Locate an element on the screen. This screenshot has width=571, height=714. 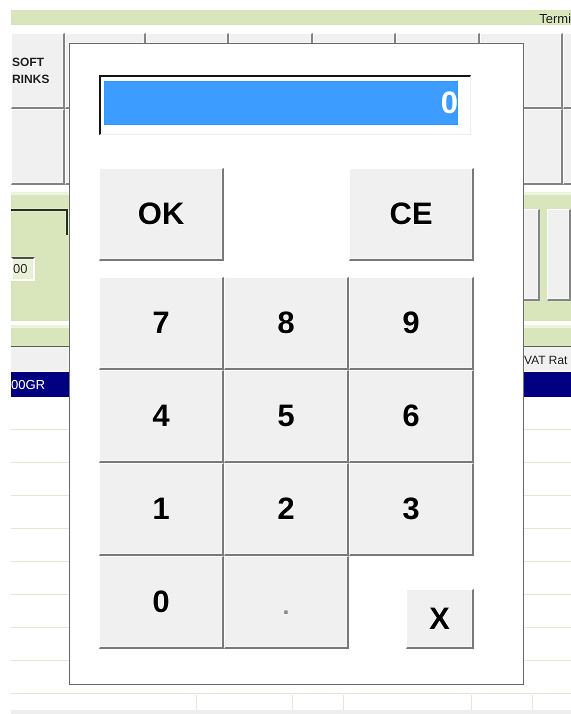
keypad-key: 1 is located at coordinates (161, 509).